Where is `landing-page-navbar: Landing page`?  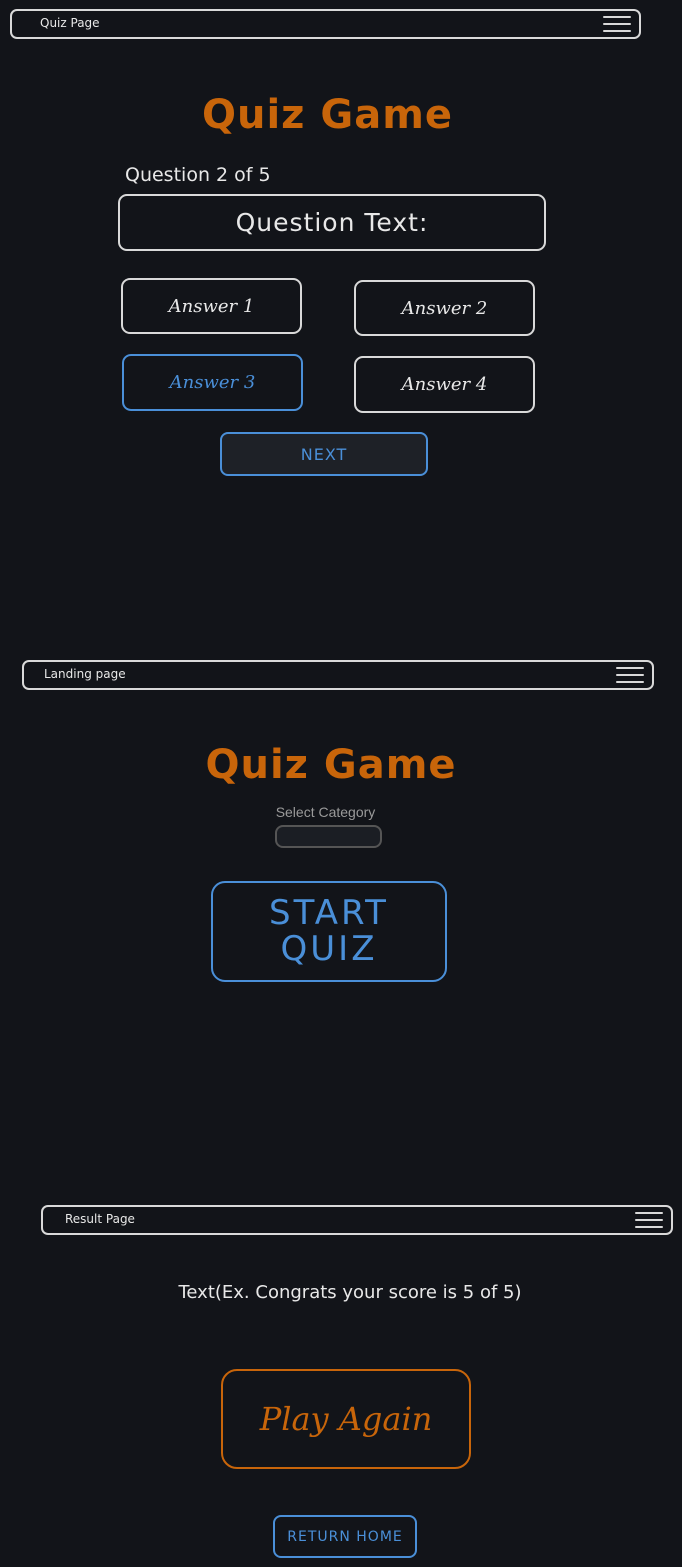 landing-page-navbar: Landing page is located at coordinates (338, 675).